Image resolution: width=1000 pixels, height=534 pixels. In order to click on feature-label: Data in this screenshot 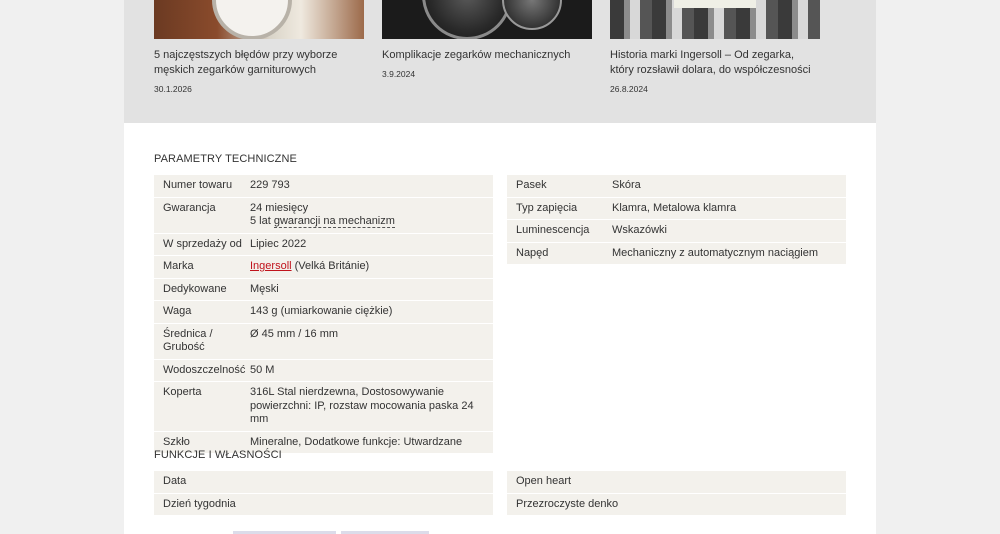, I will do `click(175, 481)`.